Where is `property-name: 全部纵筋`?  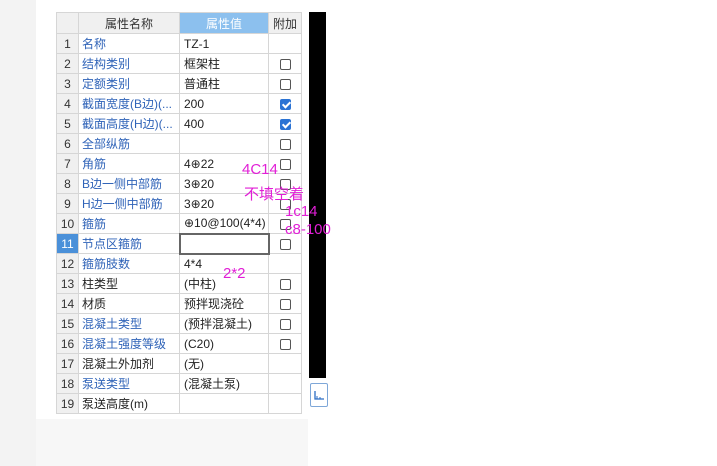 property-name: 全部纵筋 is located at coordinates (129, 143).